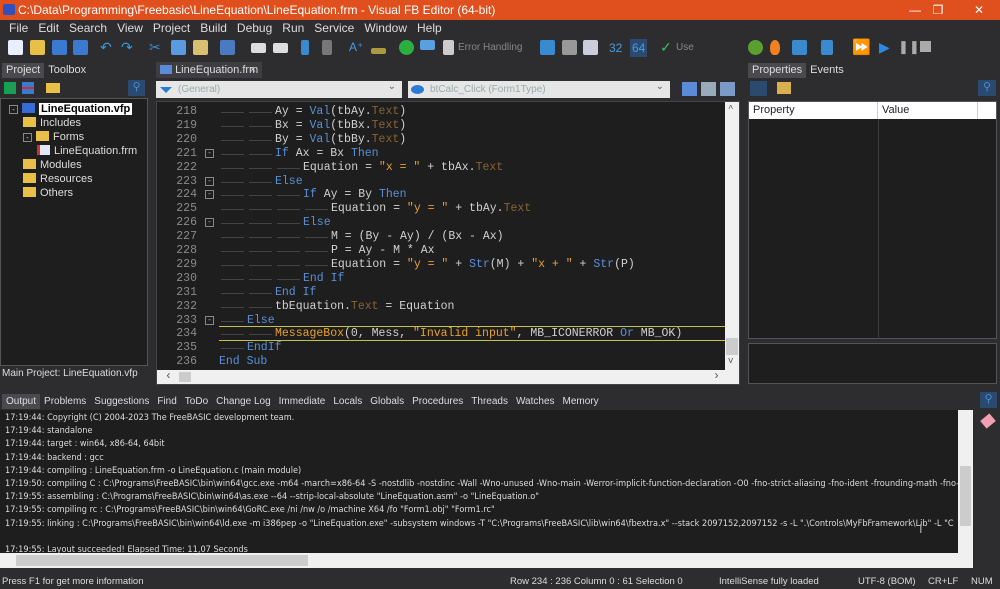  Describe the element at coordinates (23, 70) in the screenshot. I see `tab-project: Project` at that location.